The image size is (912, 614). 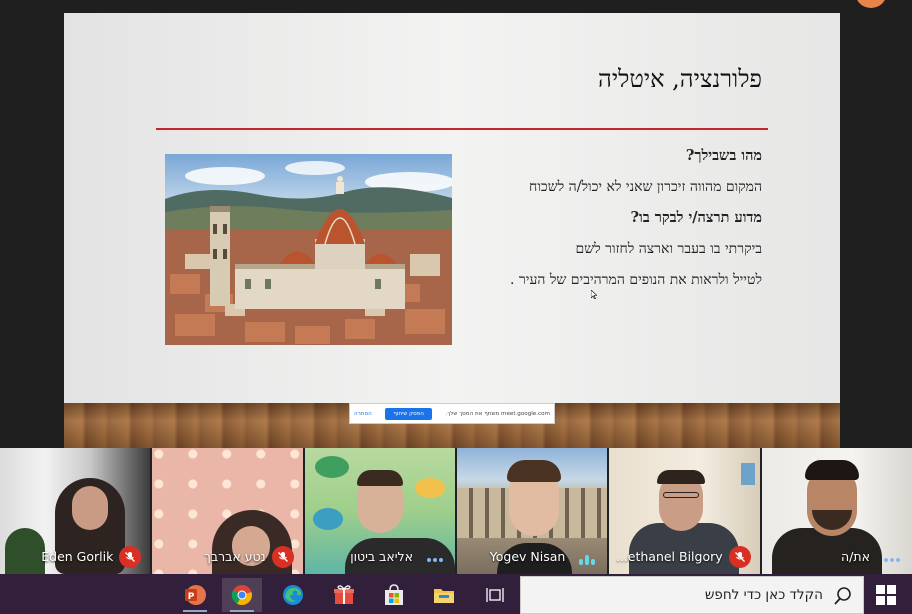 I want to click on search-placeholder: הקלד כאן כדי לחפש, so click(x=763, y=595).